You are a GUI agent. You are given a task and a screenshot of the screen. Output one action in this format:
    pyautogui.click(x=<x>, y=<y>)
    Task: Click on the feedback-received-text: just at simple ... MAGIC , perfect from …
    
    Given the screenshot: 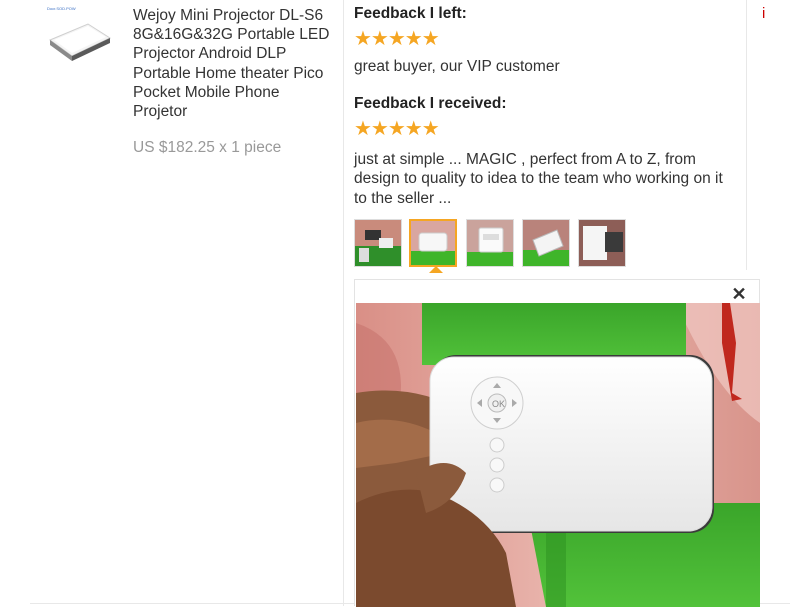 What is the action you would take?
    pyautogui.click(x=538, y=179)
    